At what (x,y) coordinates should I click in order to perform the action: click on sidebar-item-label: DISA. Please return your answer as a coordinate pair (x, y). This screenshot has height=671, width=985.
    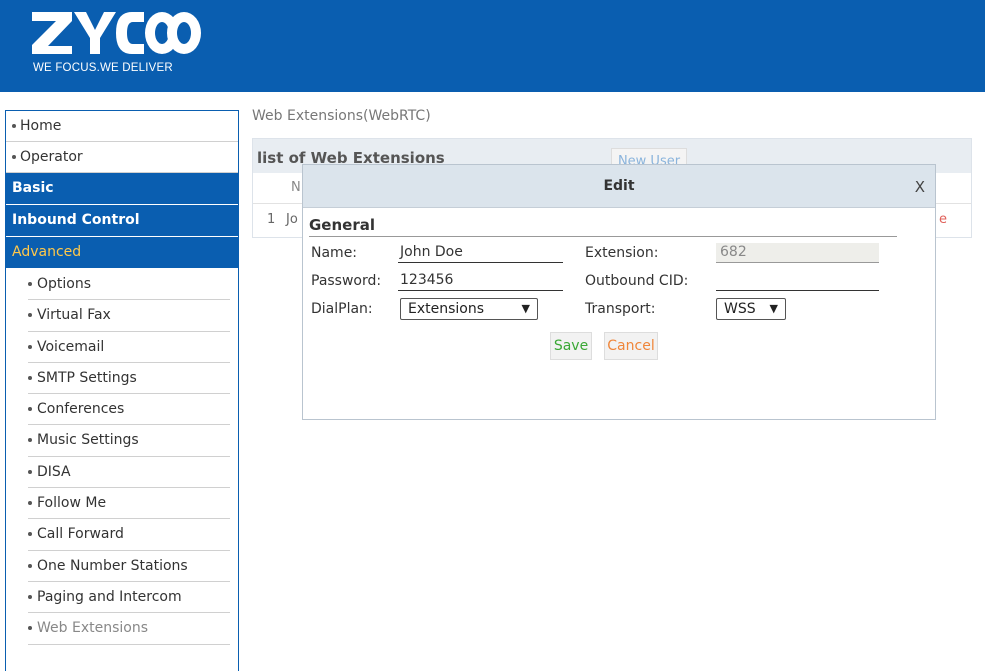
    Looking at the image, I should click on (54, 471).